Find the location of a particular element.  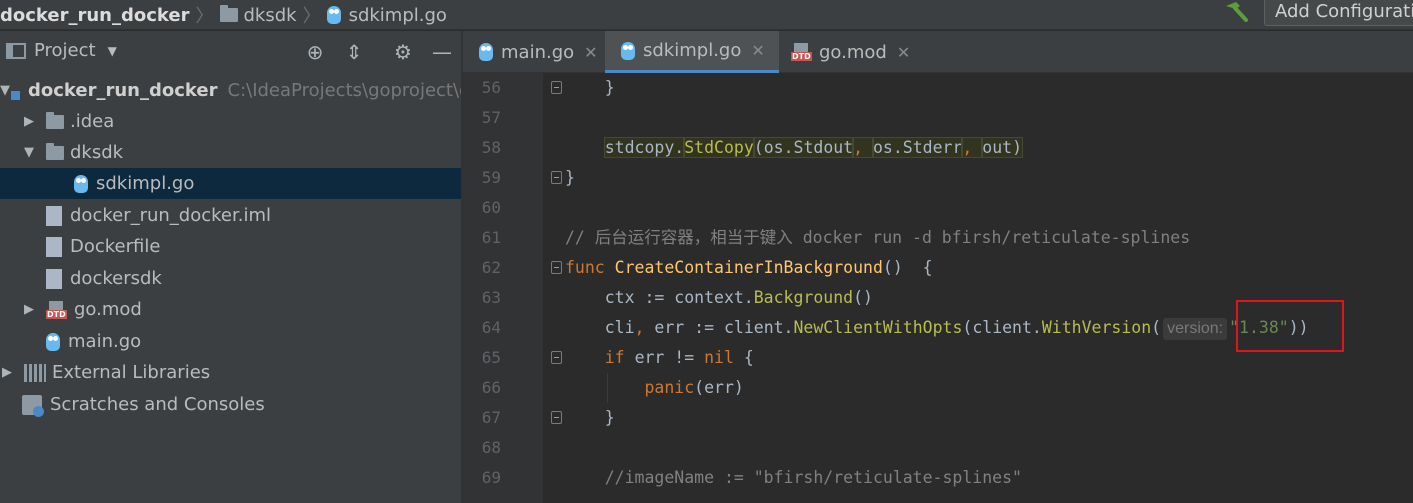

tab-main-go: main.go ✕ is located at coordinates (534, 52).